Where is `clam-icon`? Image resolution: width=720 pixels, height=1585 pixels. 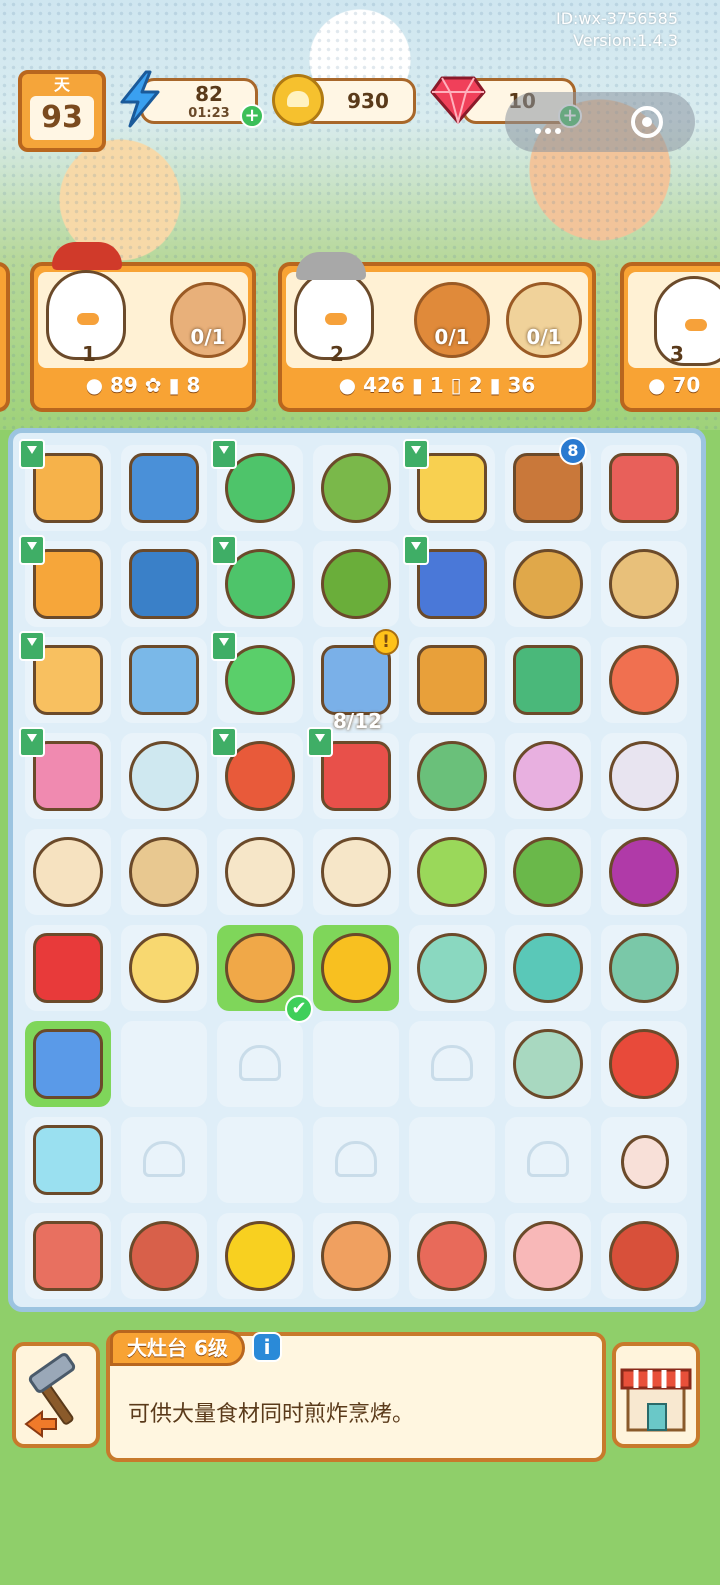 clam-icon is located at coordinates (548, 1064).